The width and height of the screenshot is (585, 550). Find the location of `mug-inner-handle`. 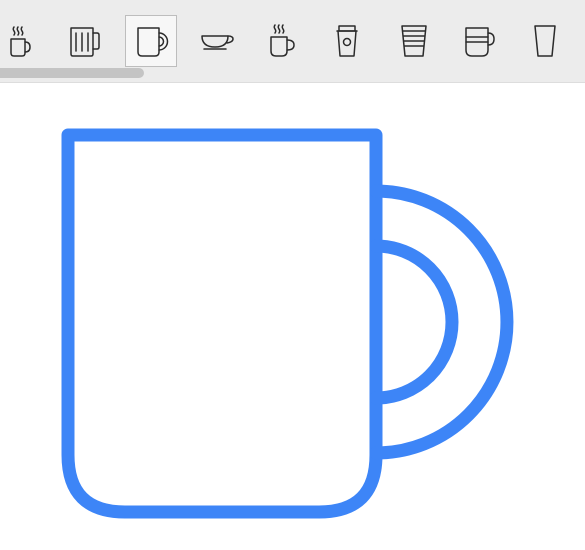

mug-inner-handle is located at coordinates (414, 322).